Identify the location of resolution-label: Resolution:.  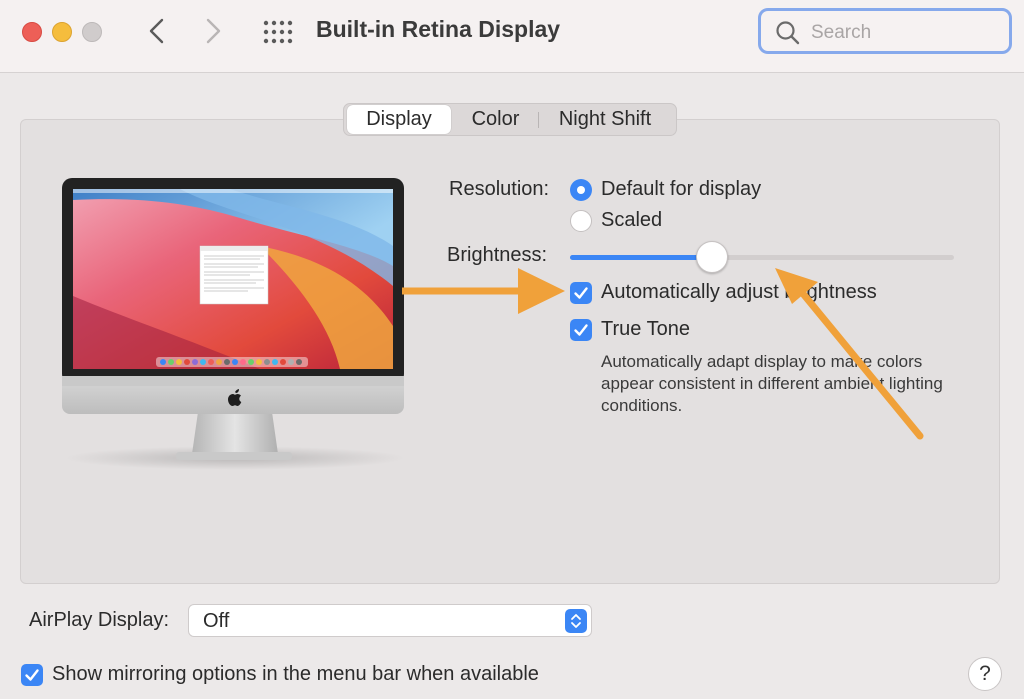
(499, 189).